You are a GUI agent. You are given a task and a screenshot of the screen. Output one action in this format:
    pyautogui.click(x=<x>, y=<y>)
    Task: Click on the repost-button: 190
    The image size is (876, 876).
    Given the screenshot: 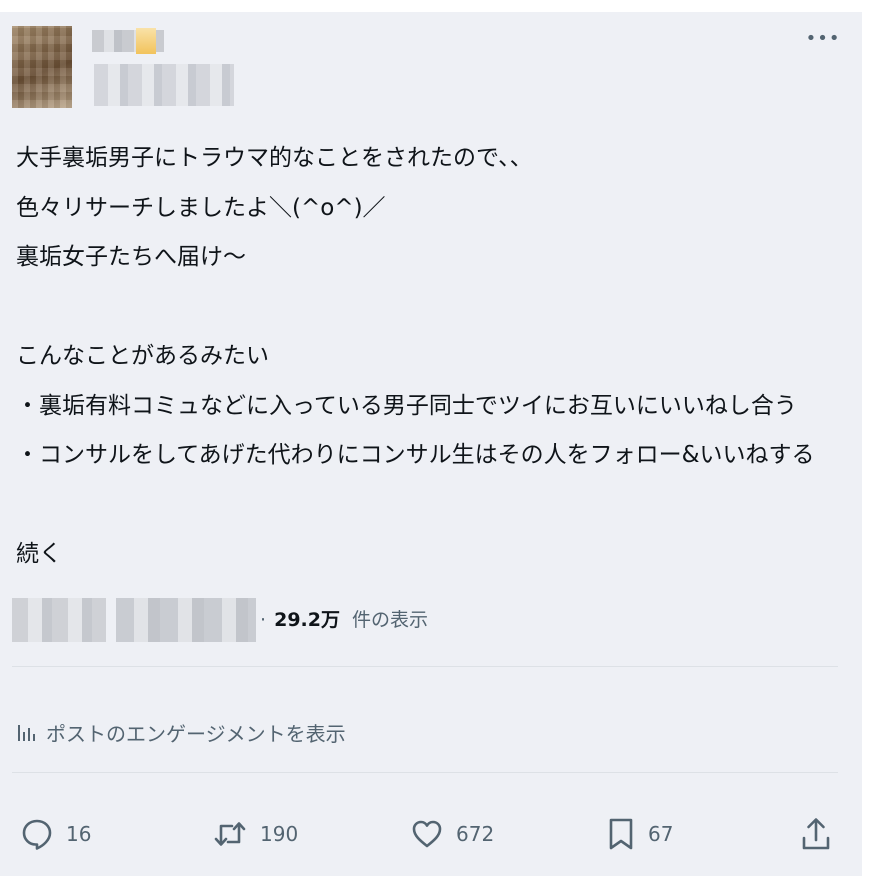 What is the action you would take?
    pyautogui.click(x=255, y=834)
    